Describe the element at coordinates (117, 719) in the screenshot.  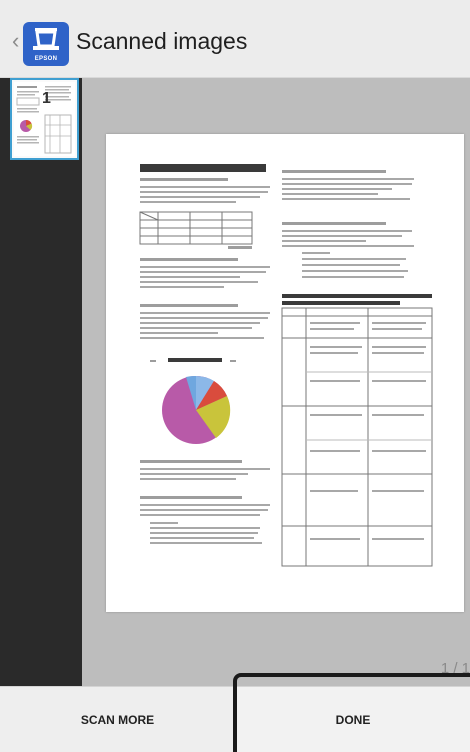
I see `scan-more-button: SCAN MORE` at that location.